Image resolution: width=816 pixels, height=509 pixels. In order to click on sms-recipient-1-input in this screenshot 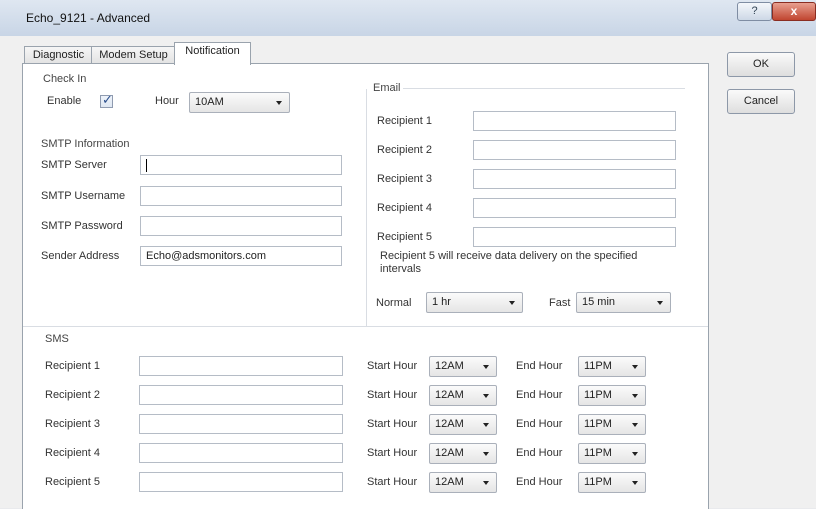, I will do `click(241, 366)`.